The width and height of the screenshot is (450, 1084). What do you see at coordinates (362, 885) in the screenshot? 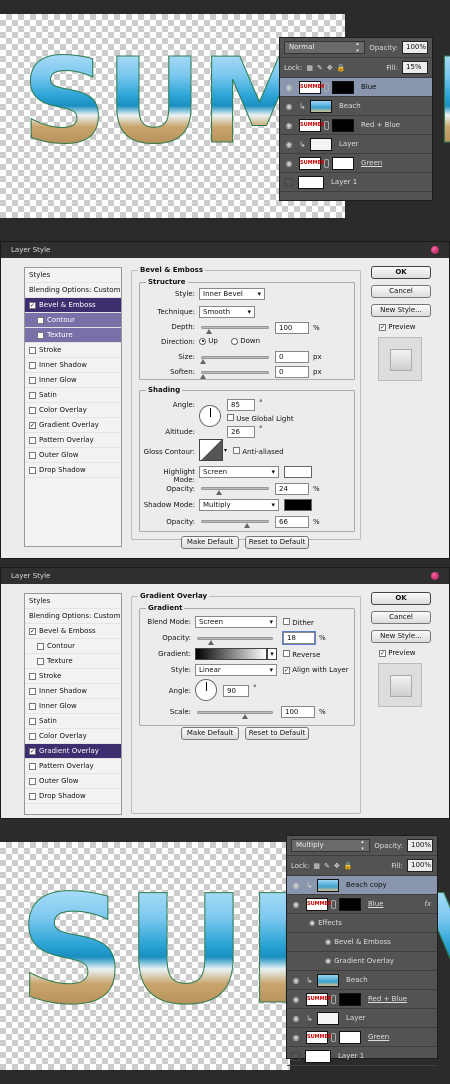
I see `layer-row-beach-copy: ◉ ↳ Beach copy` at bounding box center [362, 885].